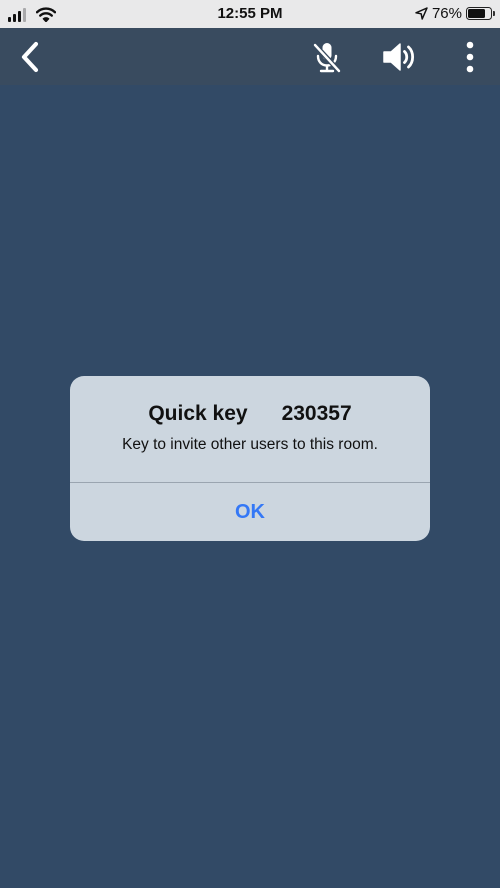 The image size is (500, 888). I want to click on more-options-button, so click(470, 56).